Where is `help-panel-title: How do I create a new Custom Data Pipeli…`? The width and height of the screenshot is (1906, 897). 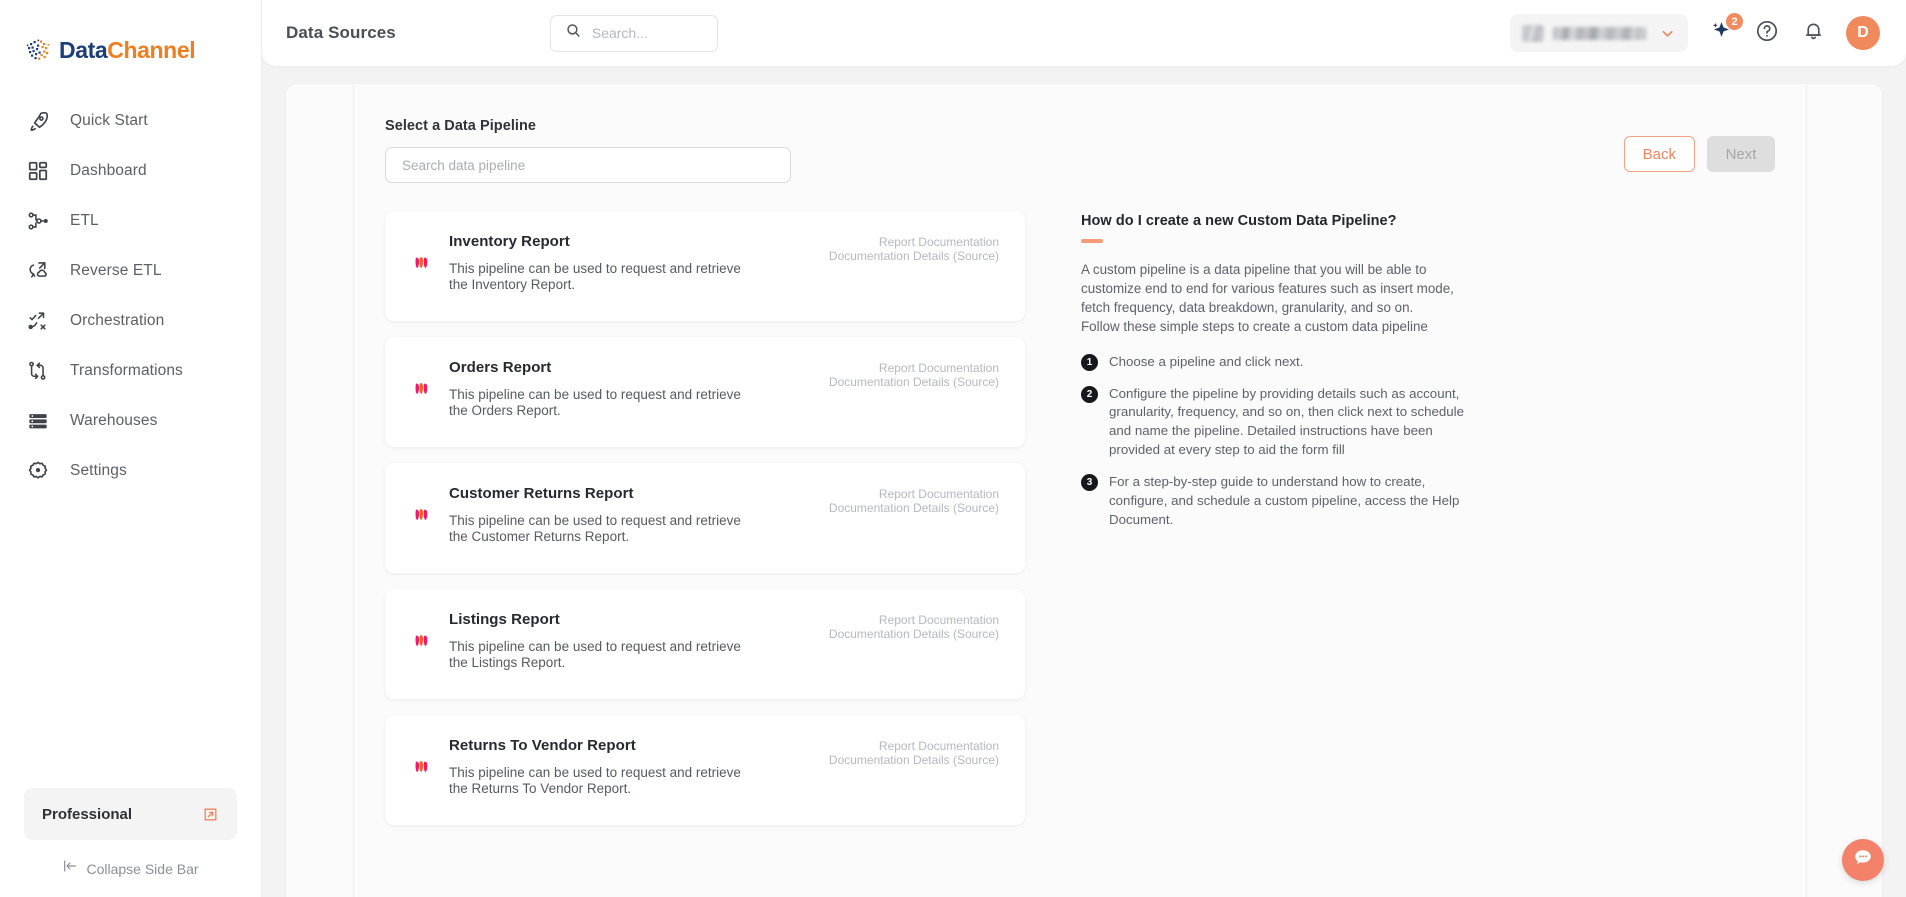
help-panel-title: How do I create a new Custom Data Pipeli… is located at coordinates (1239, 221).